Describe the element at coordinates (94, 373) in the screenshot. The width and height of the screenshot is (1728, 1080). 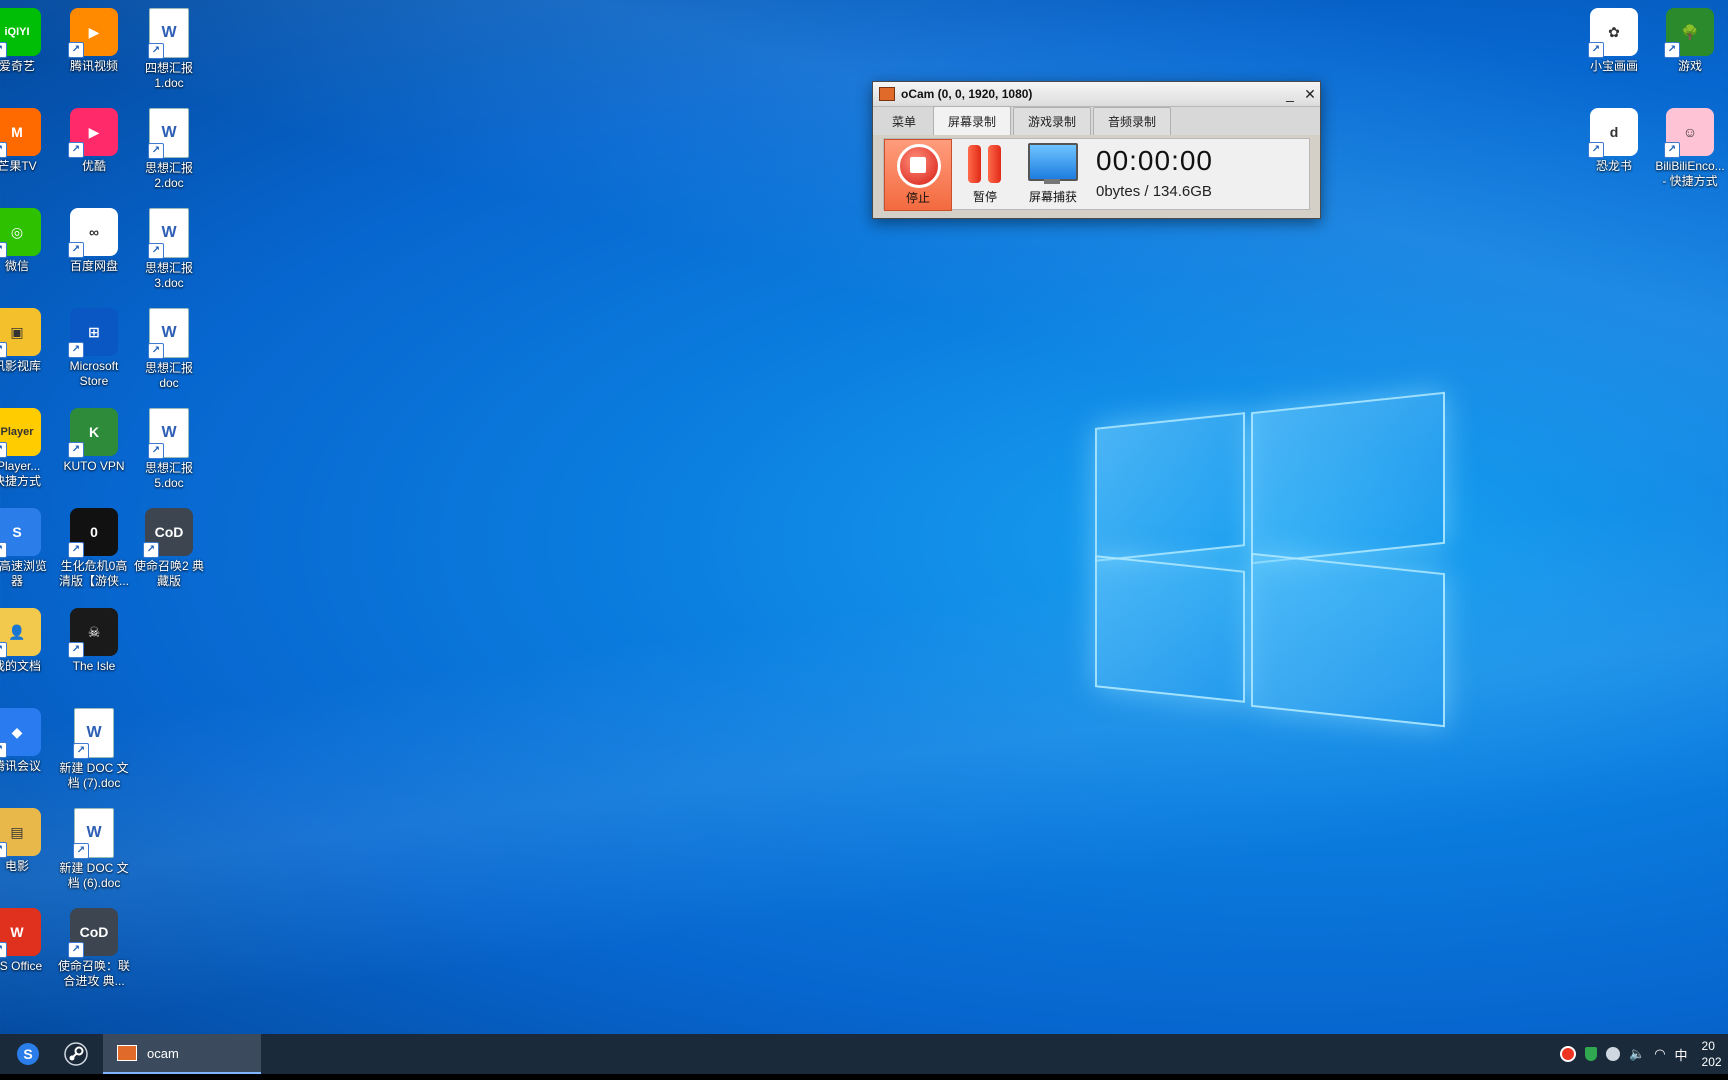
I see `desktop-icon-label: Microsoft Store` at that location.